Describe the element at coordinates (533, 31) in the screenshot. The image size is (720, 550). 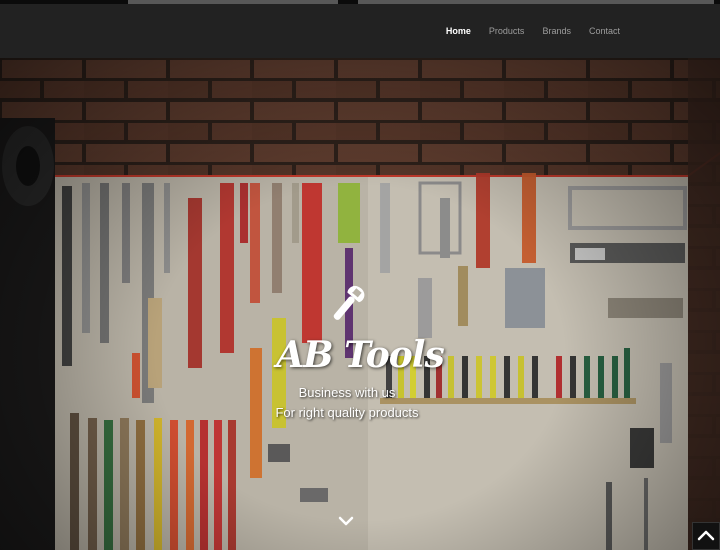
I see `nav-menu: Home Products Brands Contact` at that location.